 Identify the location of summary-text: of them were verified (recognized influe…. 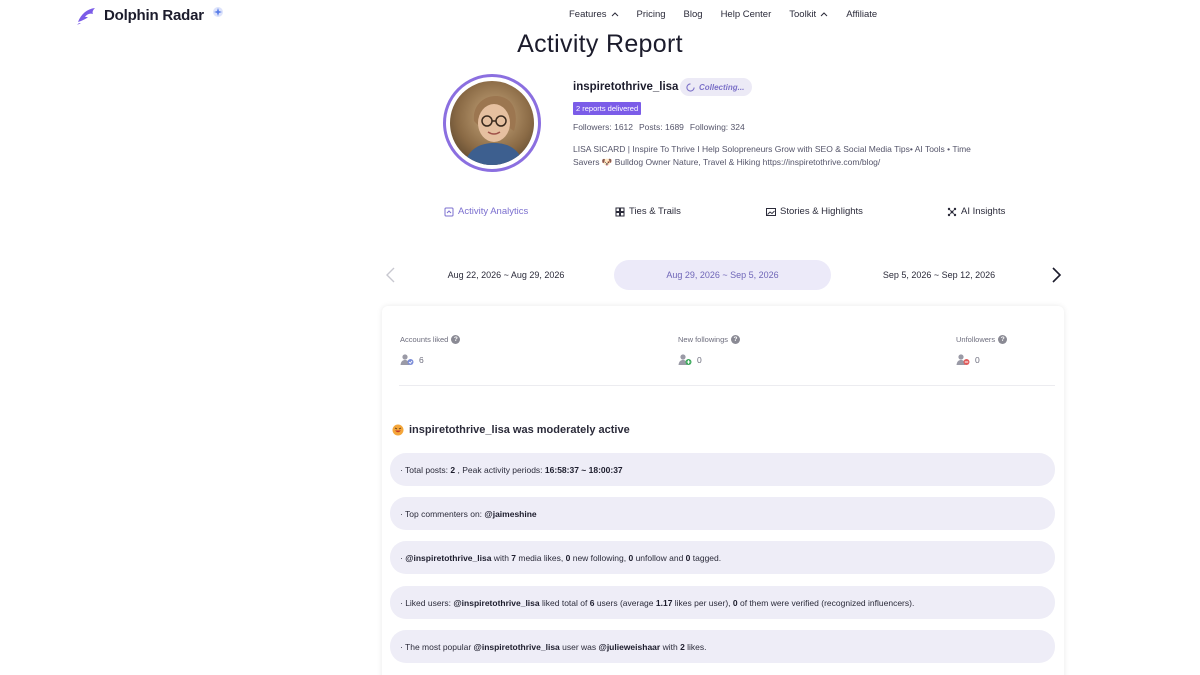
(826, 602).